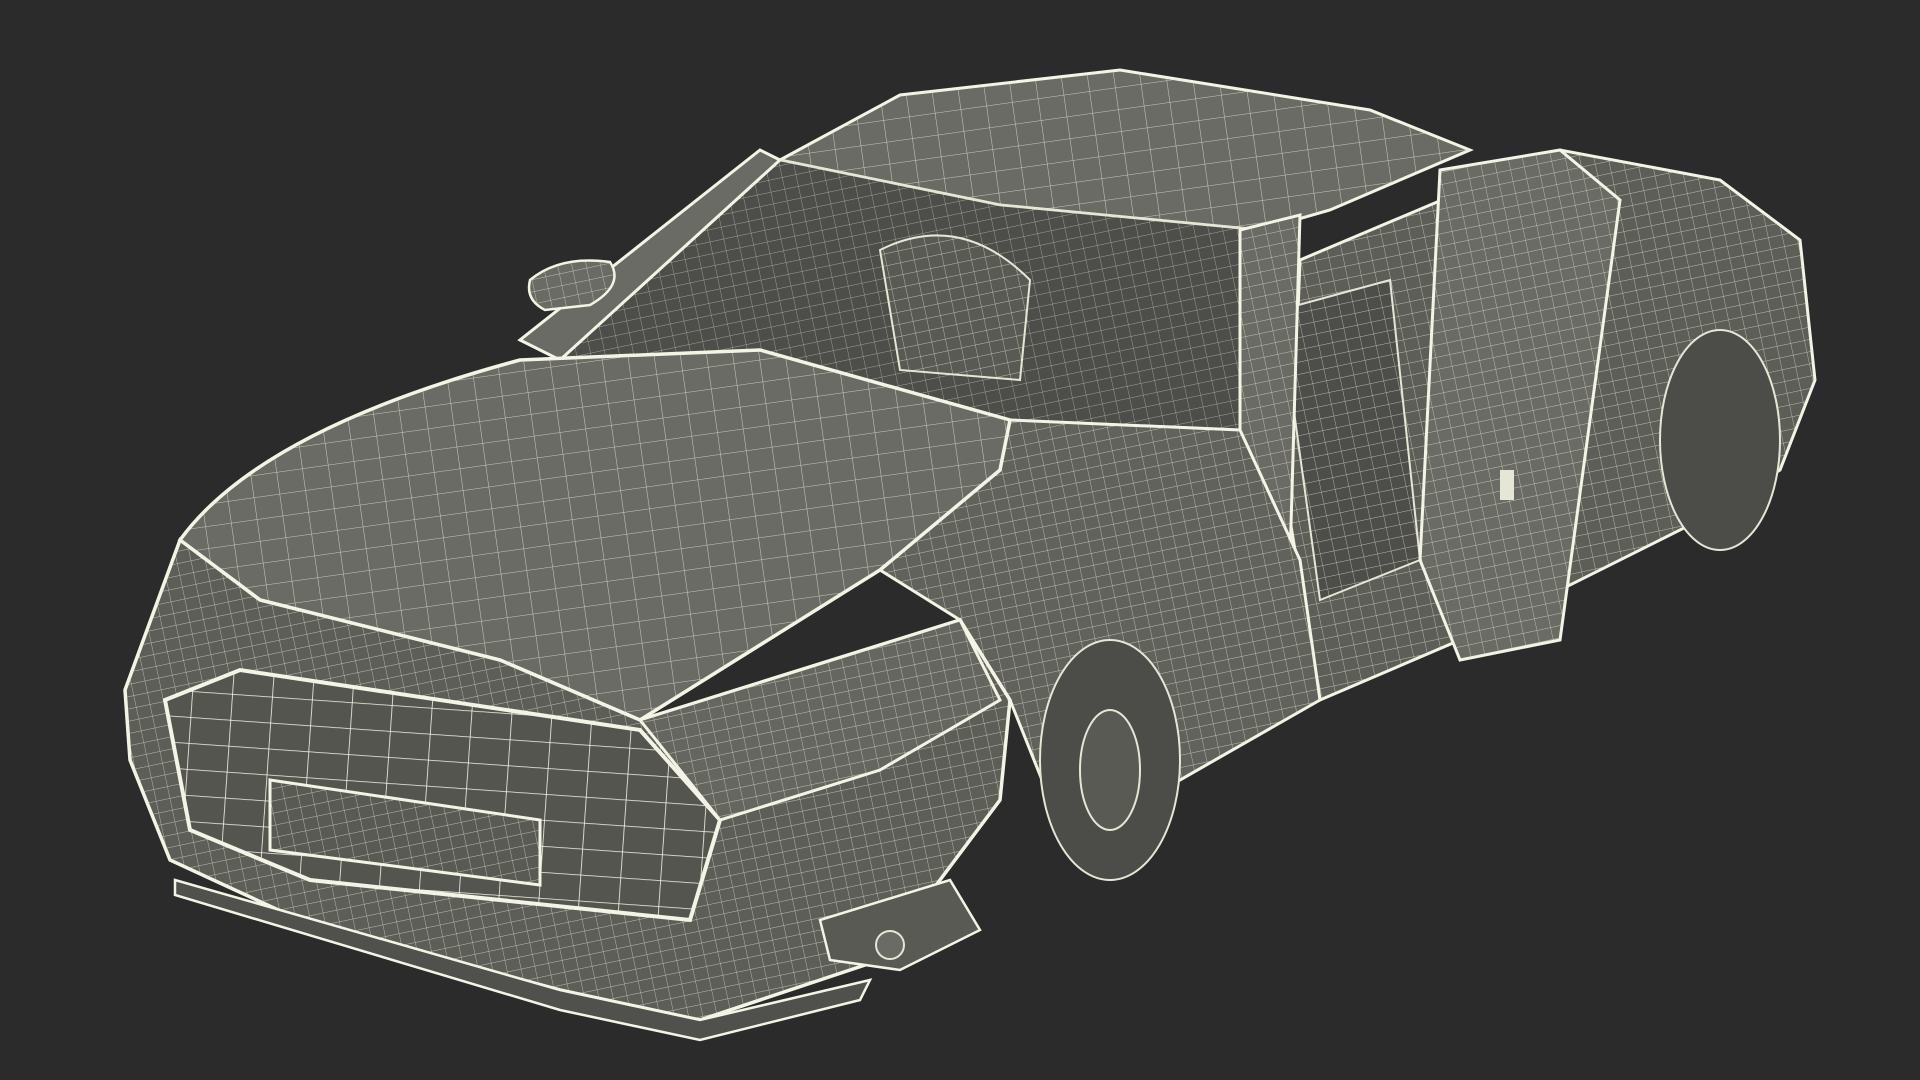 This screenshot has width=1920, height=1080. Describe the element at coordinates (1507, 485) in the screenshot. I see `door-handle-icon` at that location.